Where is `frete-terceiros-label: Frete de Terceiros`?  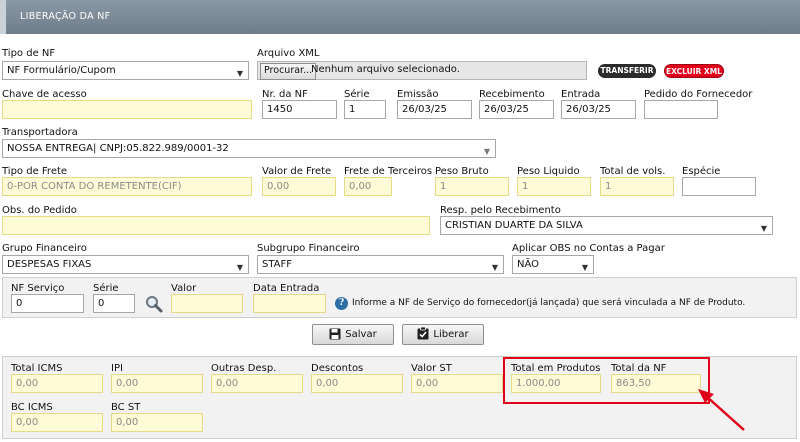
frete-terceiros-label: Frete de Terceiros is located at coordinates (388, 171).